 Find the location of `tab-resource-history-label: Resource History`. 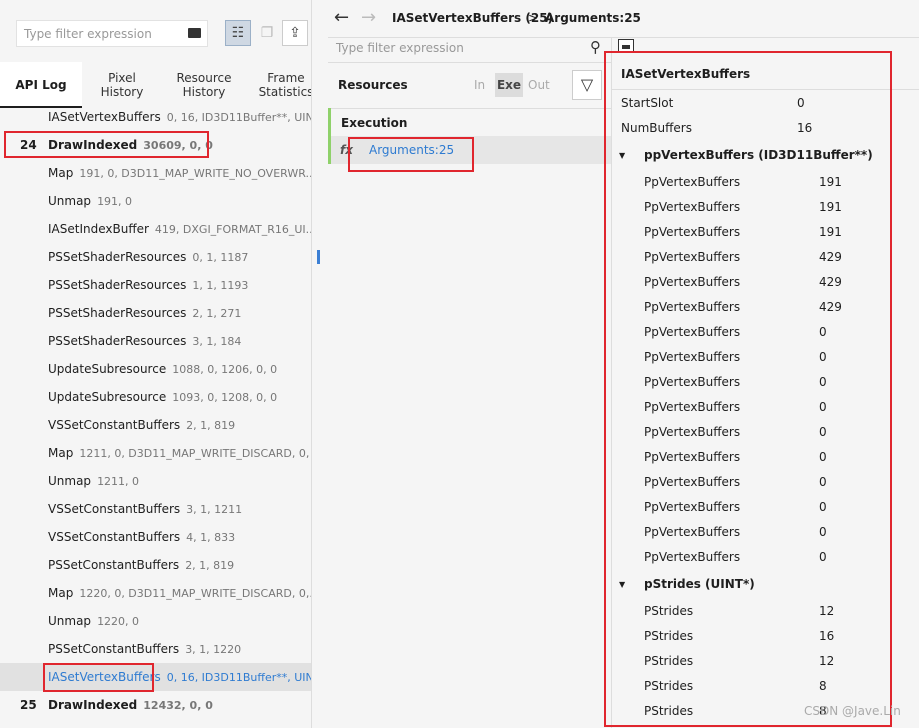

tab-resource-history-label: Resource History is located at coordinates (204, 85).